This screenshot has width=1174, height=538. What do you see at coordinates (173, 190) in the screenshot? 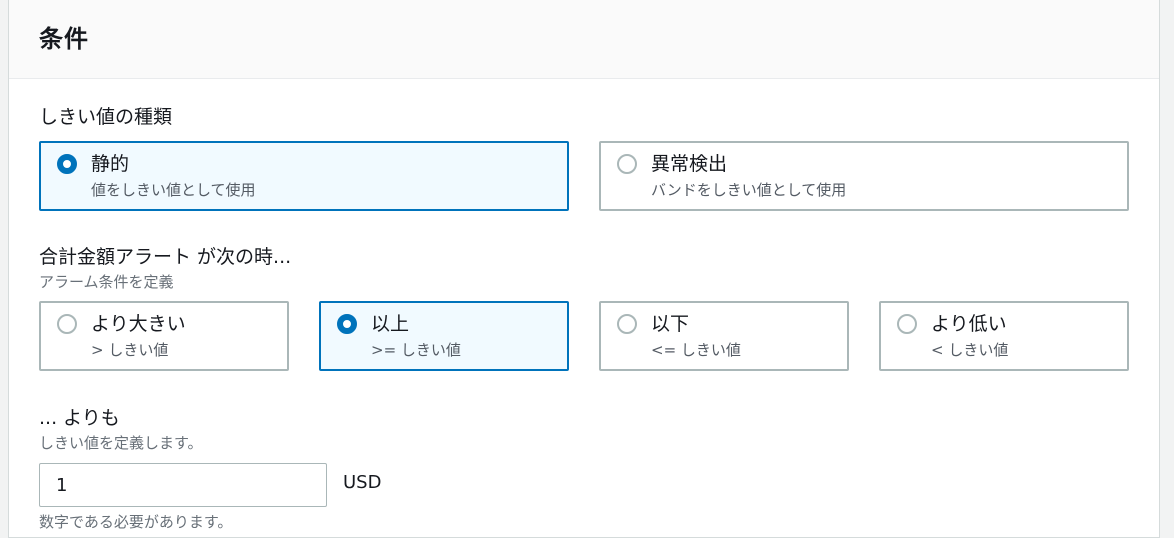
I see `static-description: 値をしきい値として使用` at bounding box center [173, 190].